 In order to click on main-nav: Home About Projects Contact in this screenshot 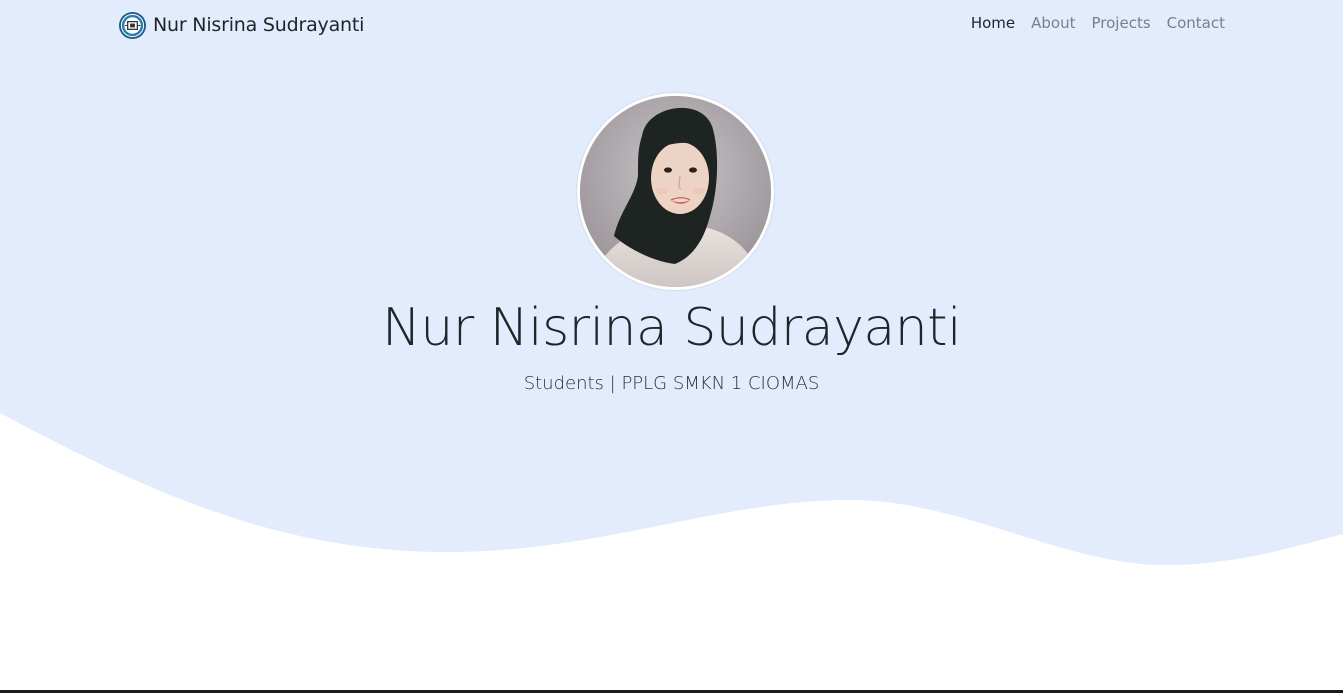, I will do `click(1098, 23)`.